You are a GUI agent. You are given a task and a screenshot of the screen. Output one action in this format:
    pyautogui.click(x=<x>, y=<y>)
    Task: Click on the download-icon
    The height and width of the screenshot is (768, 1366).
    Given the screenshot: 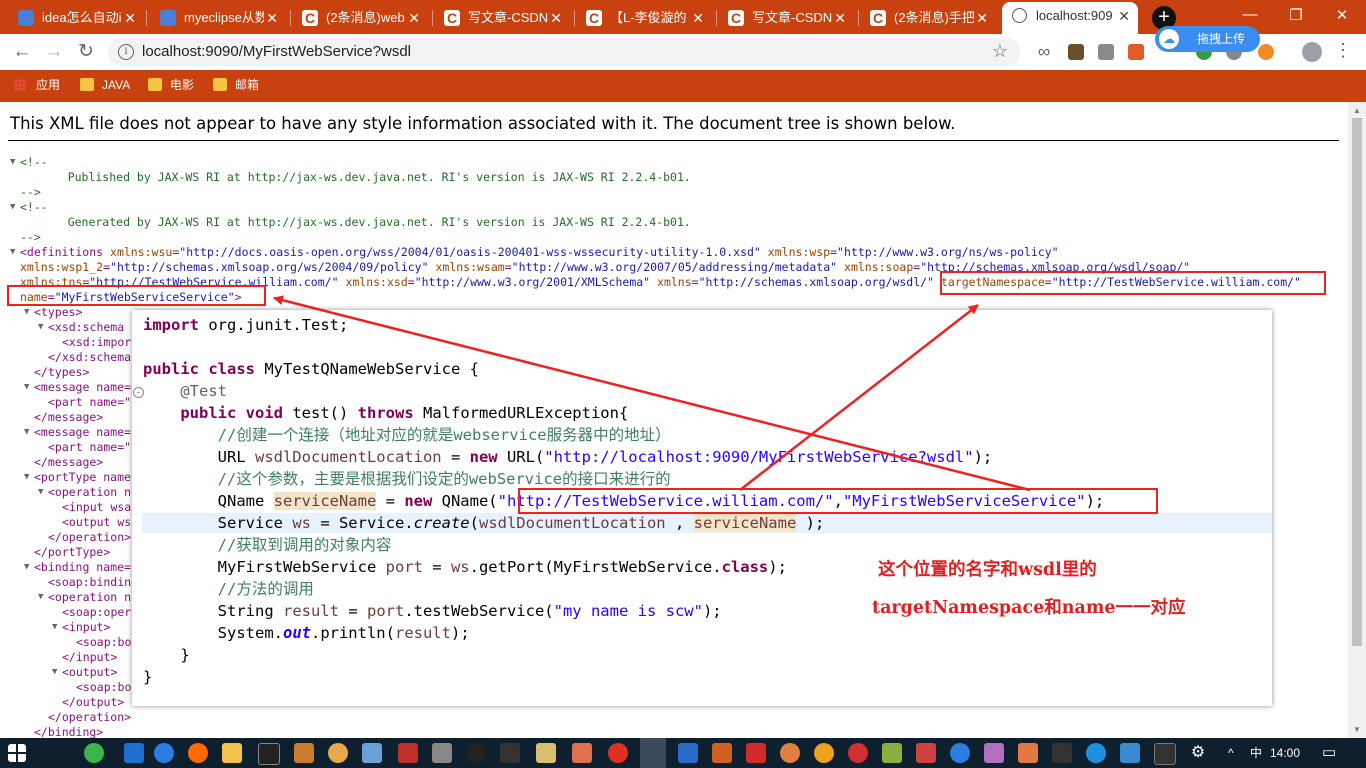 What is the action you would take?
    pyautogui.click(x=1106, y=52)
    